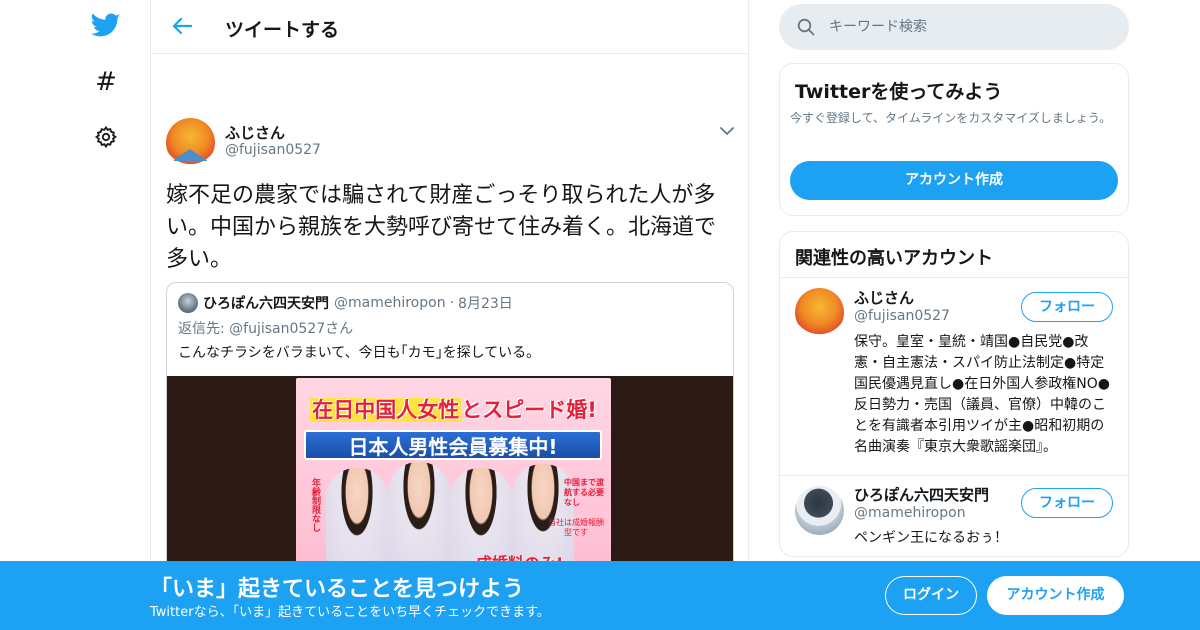  What do you see at coordinates (529, 410) in the screenshot?
I see `flyer-headline-rest: とスピード婚!` at bounding box center [529, 410].